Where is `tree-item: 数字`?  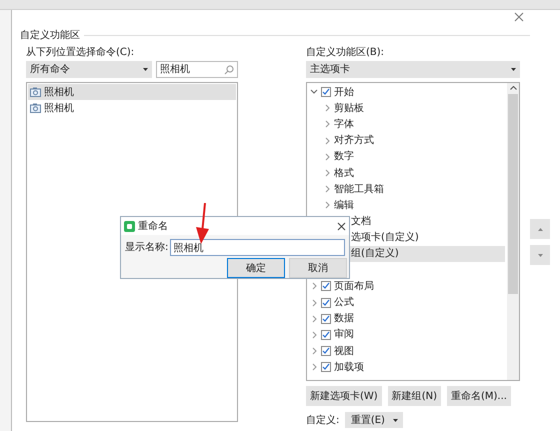
tree-item: 数字 is located at coordinates (344, 156).